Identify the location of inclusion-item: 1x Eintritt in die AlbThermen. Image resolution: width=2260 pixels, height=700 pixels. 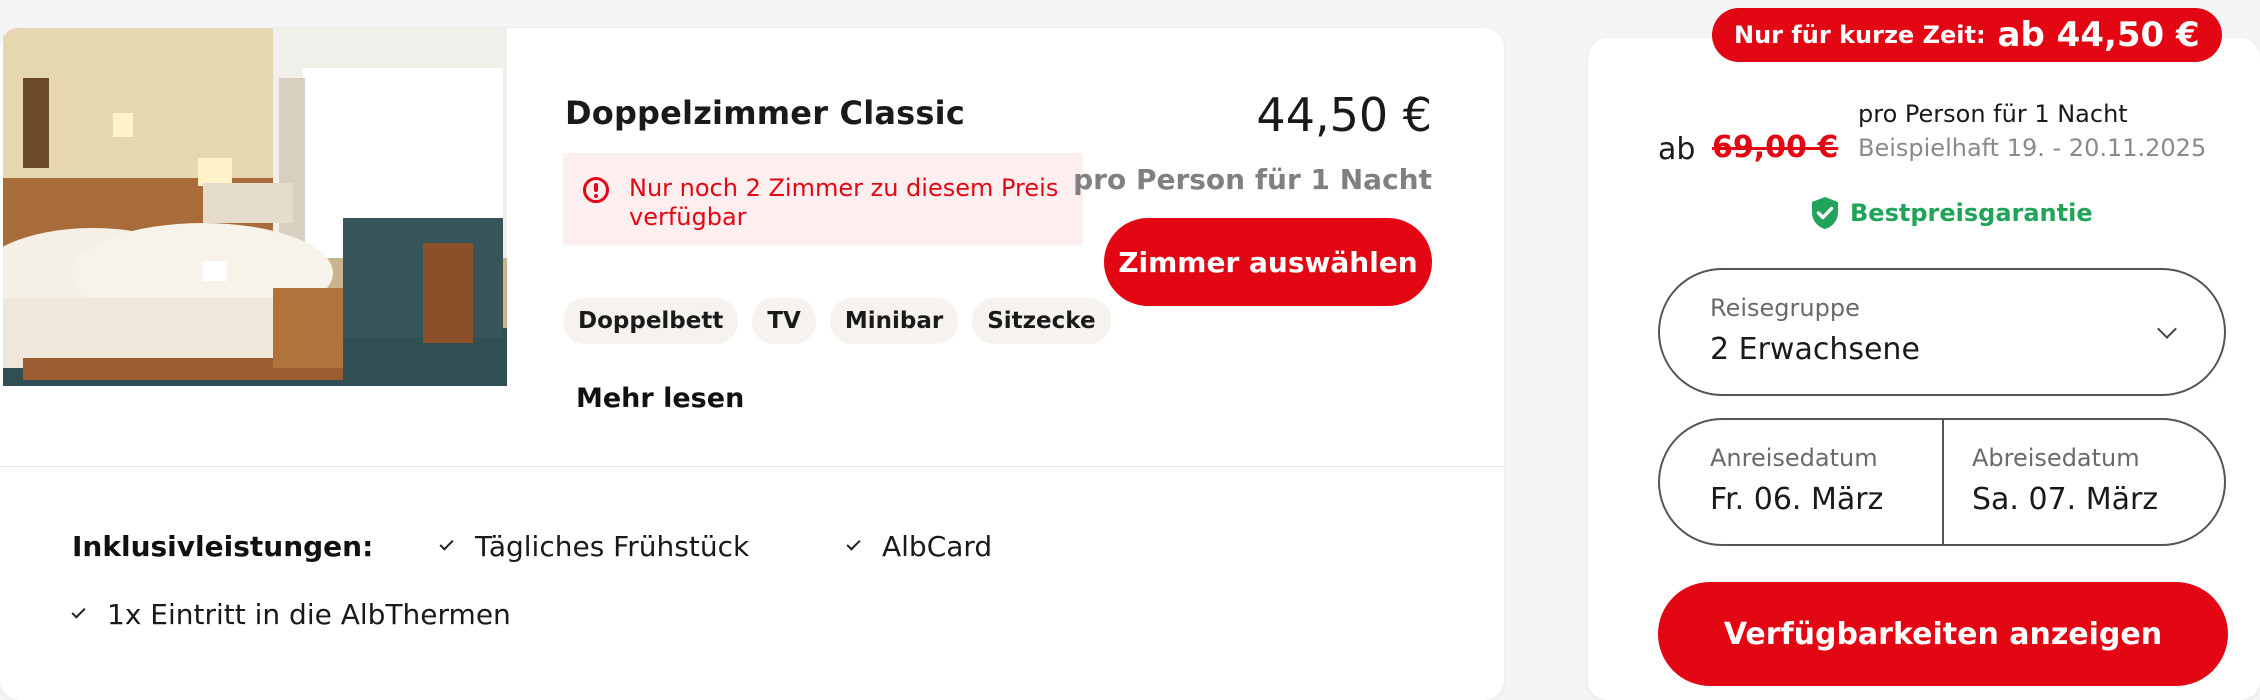
(291, 614).